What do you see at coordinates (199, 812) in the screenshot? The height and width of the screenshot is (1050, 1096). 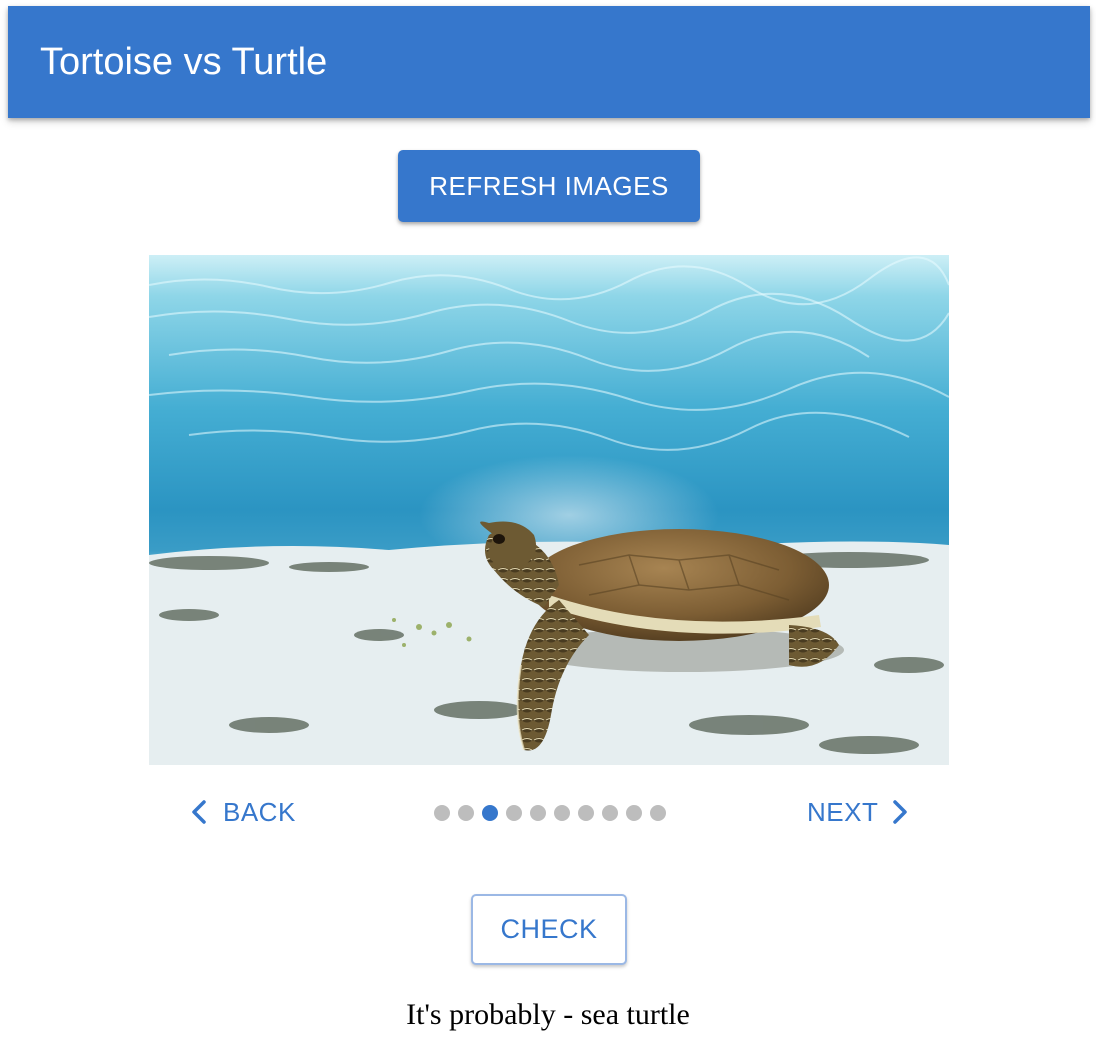 I see `chevron-left-icon` at bounding box center [199, 812].